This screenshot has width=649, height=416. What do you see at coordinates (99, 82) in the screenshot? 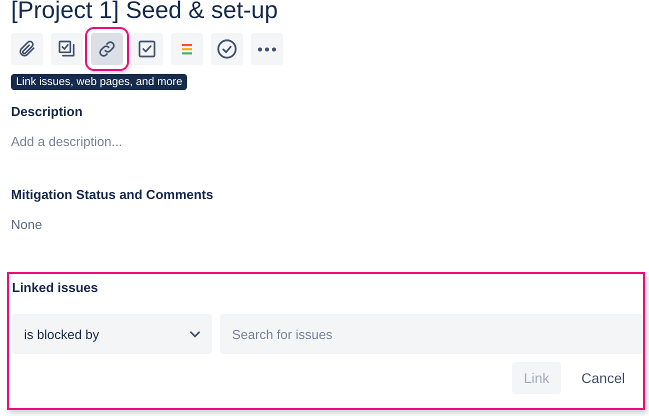
I see `tooltip: Link issues, web pages, and more` at bounding box center [99, 82].